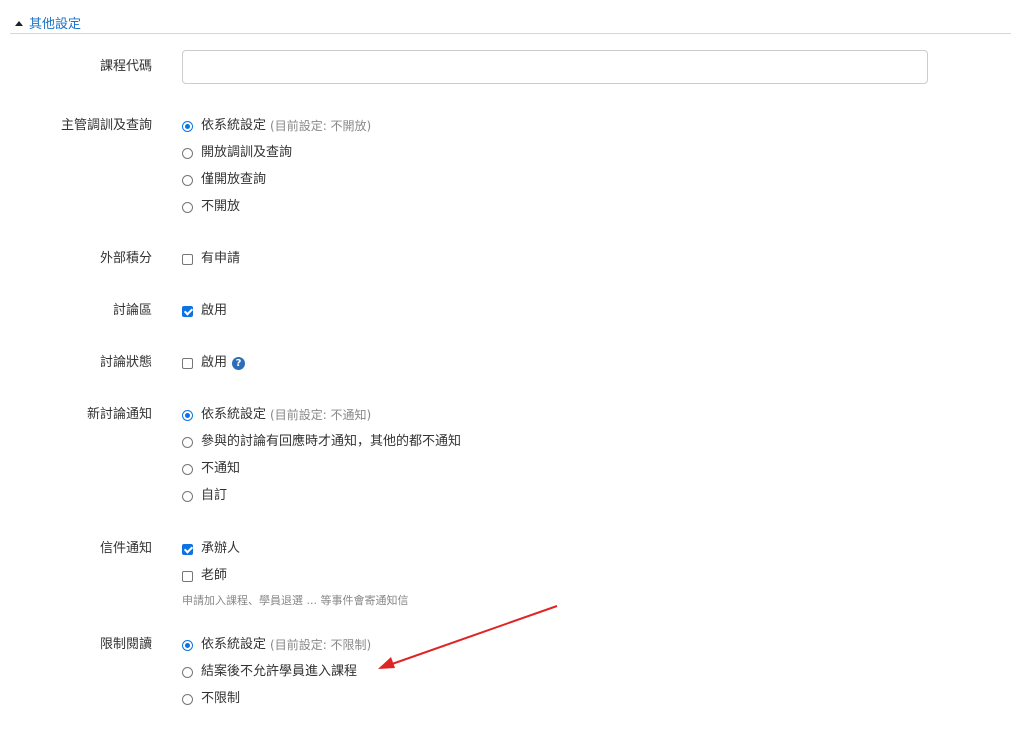 Image resolution: width=1023 pixels, height=732 pixels. What do you see at coordinates (321, 126) in the screenshot?
I see `option-note: (目前設定: 不開放)` at bounding box center [321, 126].